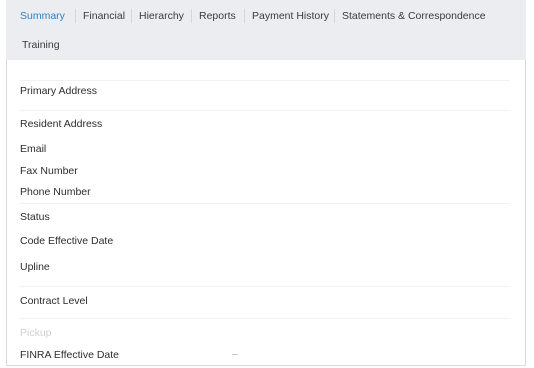 The height and width of the screenshot is (368, 534). Describe the element at coordinates (414, 16) in the screenshot. I see `tab-statements-correspondence: Statements & Correspondence` at that location.